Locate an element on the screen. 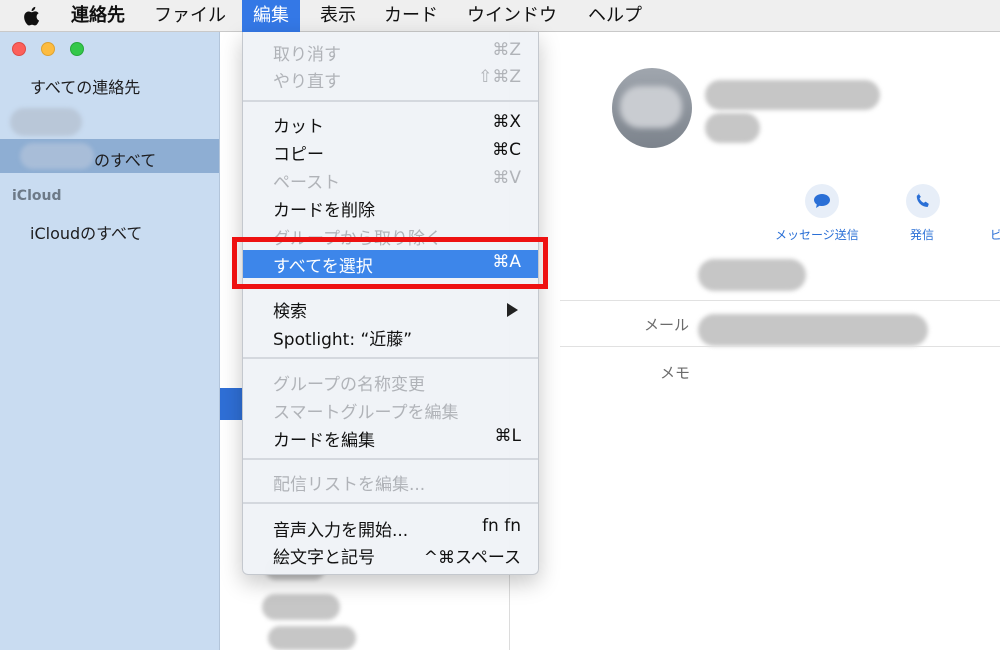 This screenshot has height=650, width=1000. menu-item-shortcut: fn fn is located at coordinates (501, 526).